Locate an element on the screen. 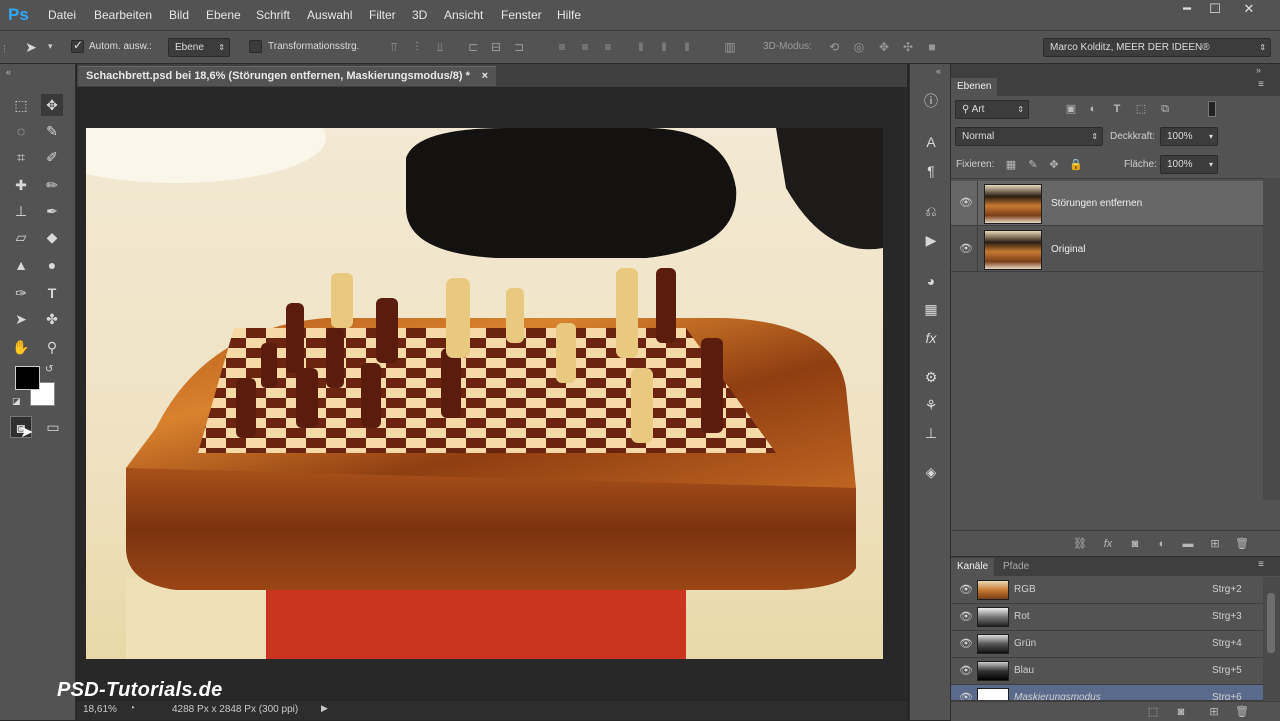  filter-toggle is located at coordinates (1212, 109).